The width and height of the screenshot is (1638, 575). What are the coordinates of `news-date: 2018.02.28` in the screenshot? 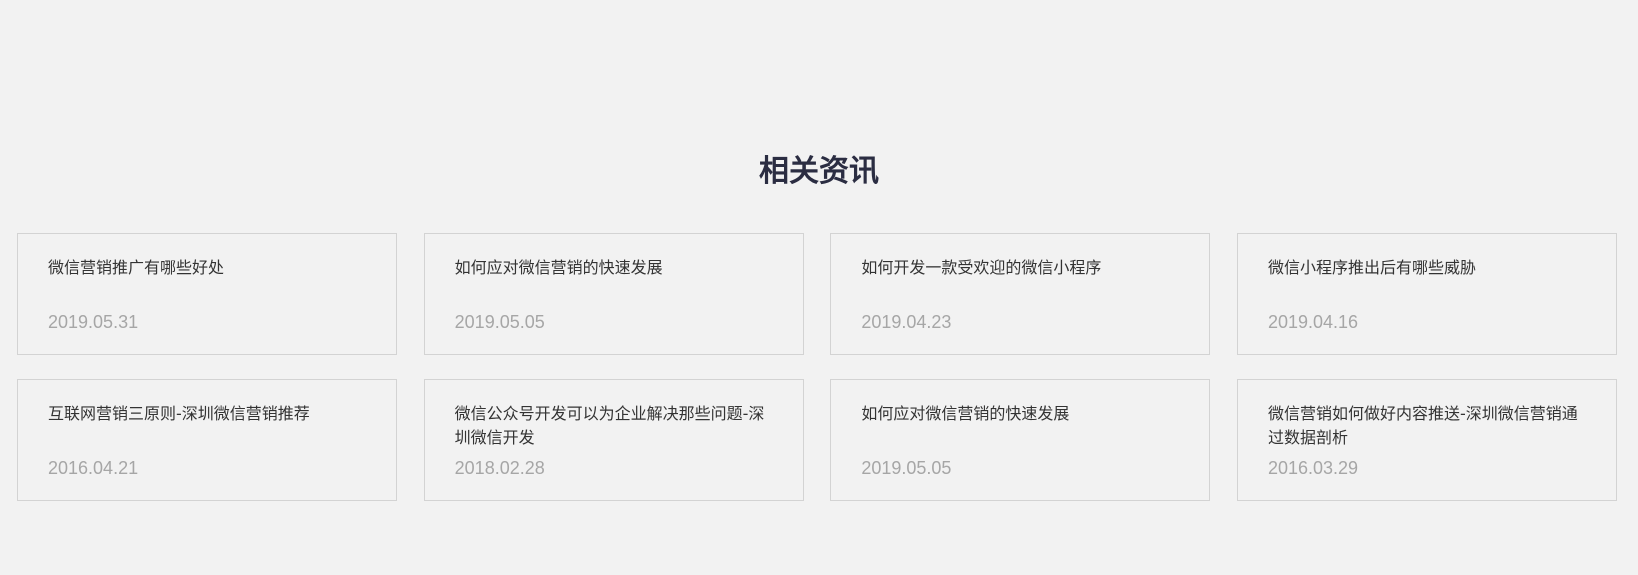 It's located at (499, 468).